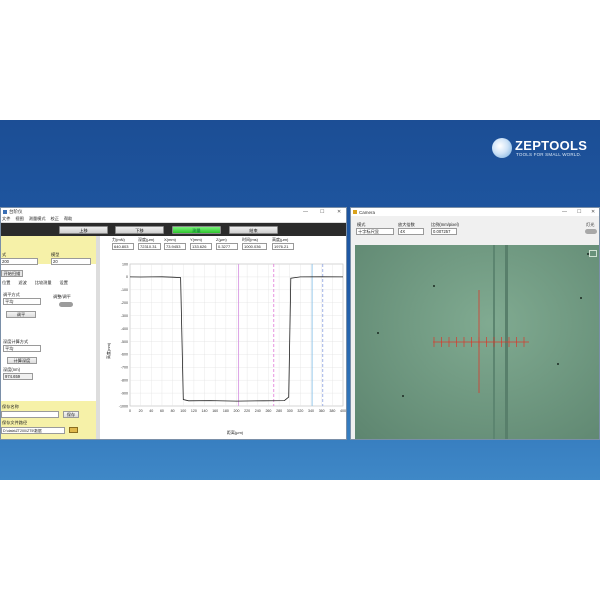  Describe the element at coordinates (196, 239) in the screenshot. I see `readout-label-y: Y(mm)` at that location.